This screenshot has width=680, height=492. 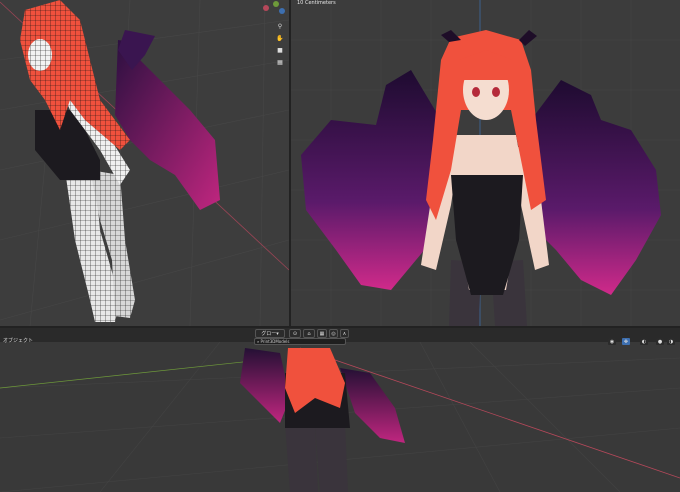 I want to click on zoom-icon: ⚲, so click(x=280, y=26).